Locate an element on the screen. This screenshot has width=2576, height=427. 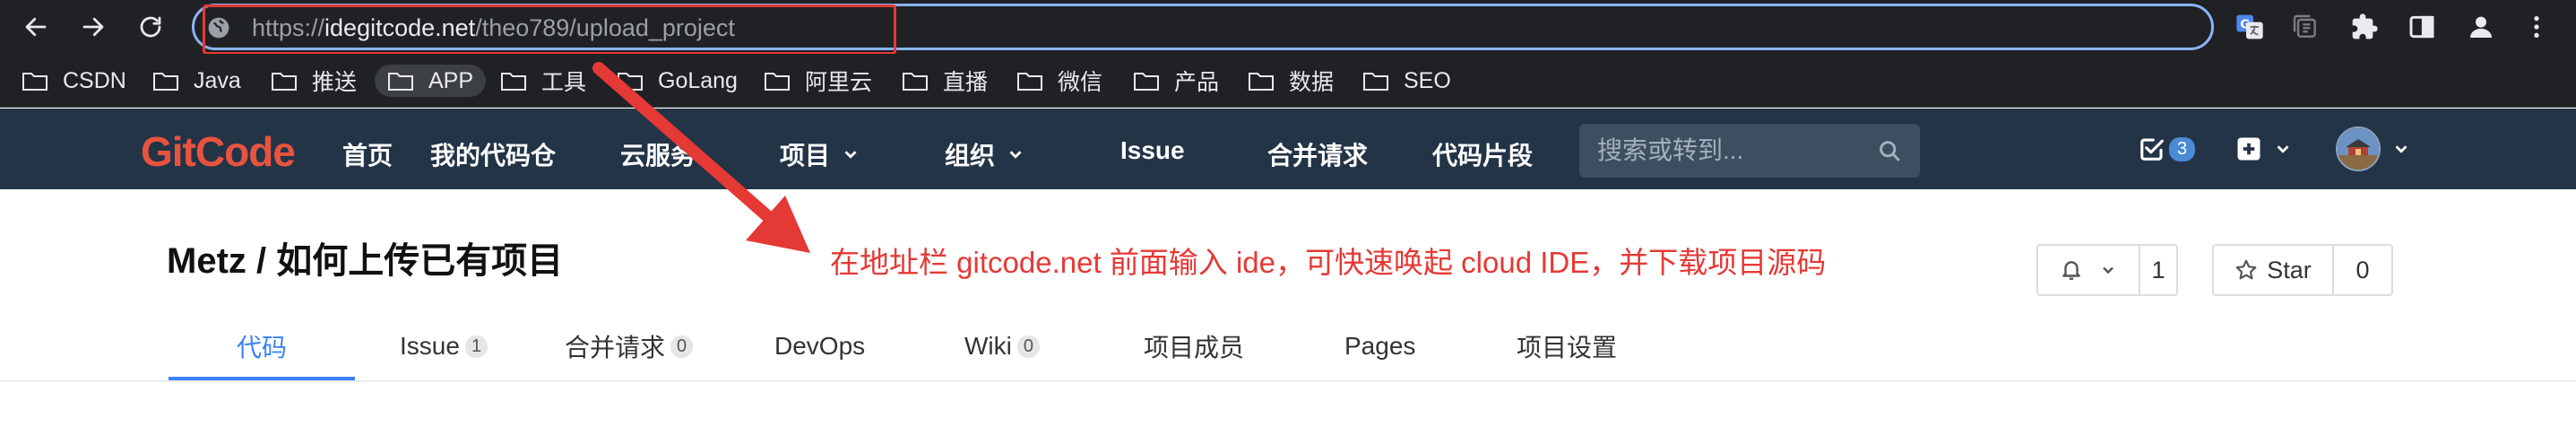
bookmark-folder: APP is located at coordinates (431, 81).